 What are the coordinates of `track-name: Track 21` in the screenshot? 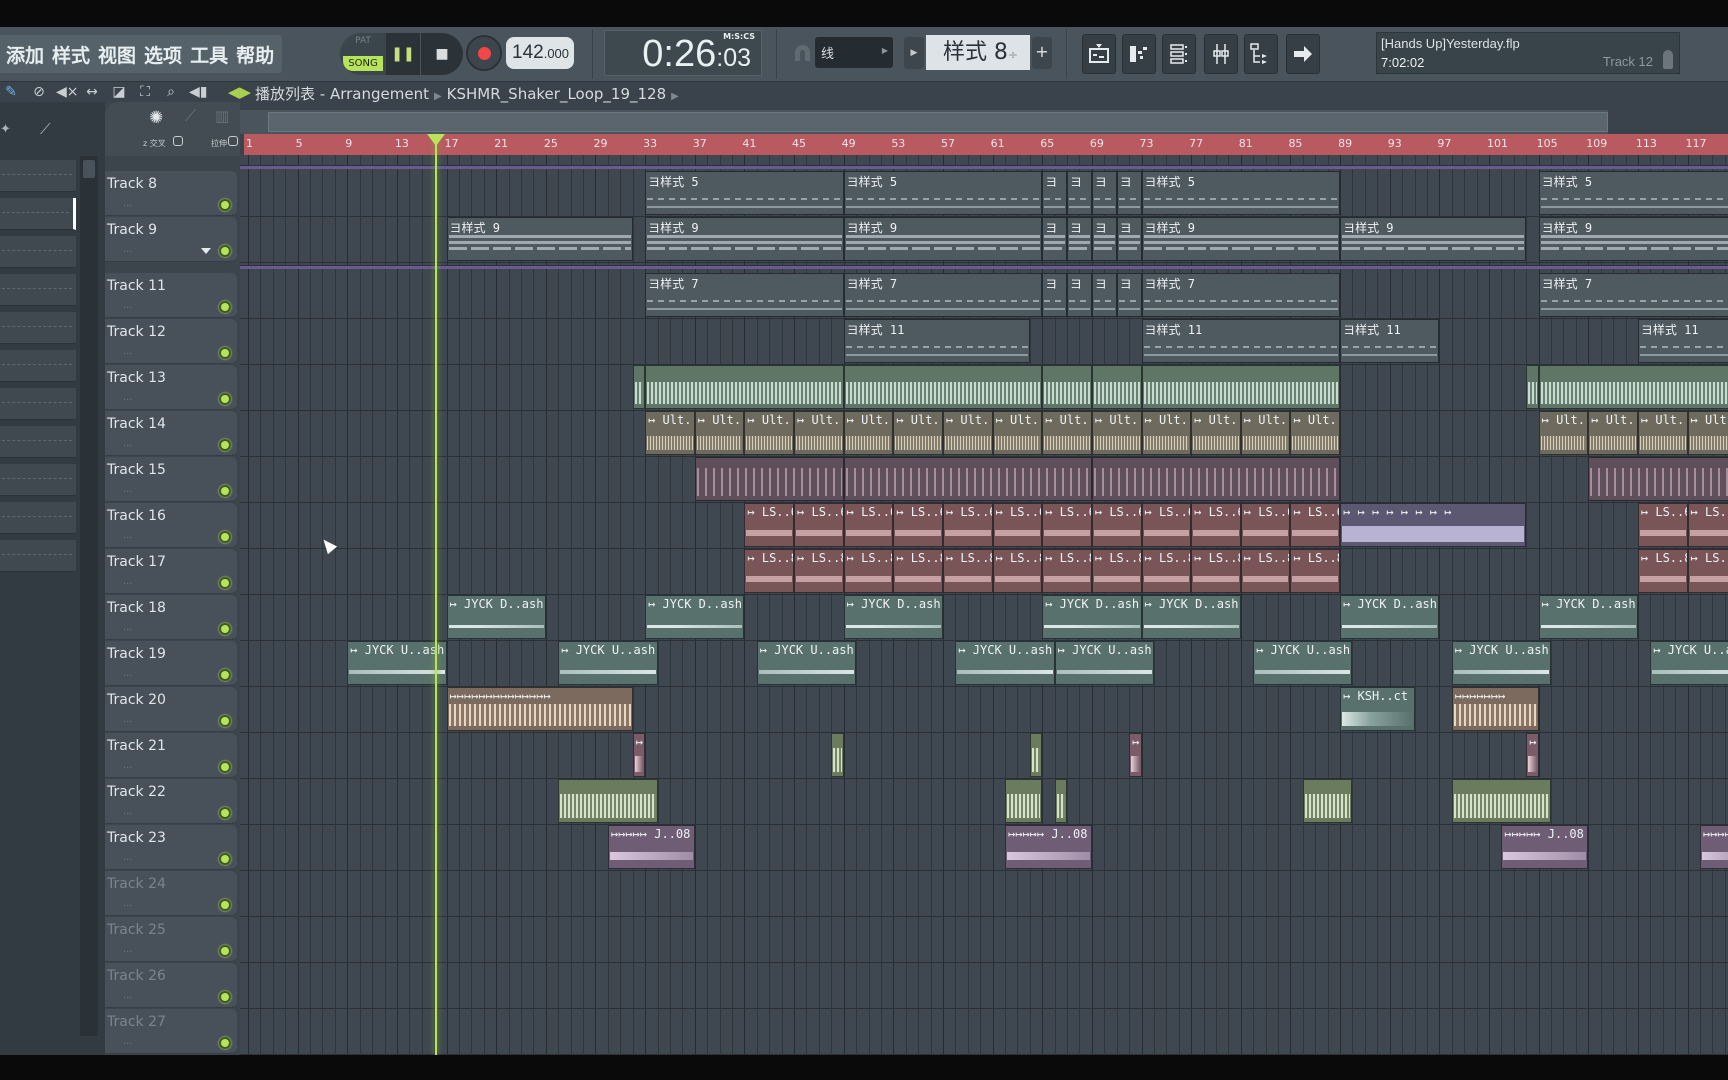 It's located at (136, 746).